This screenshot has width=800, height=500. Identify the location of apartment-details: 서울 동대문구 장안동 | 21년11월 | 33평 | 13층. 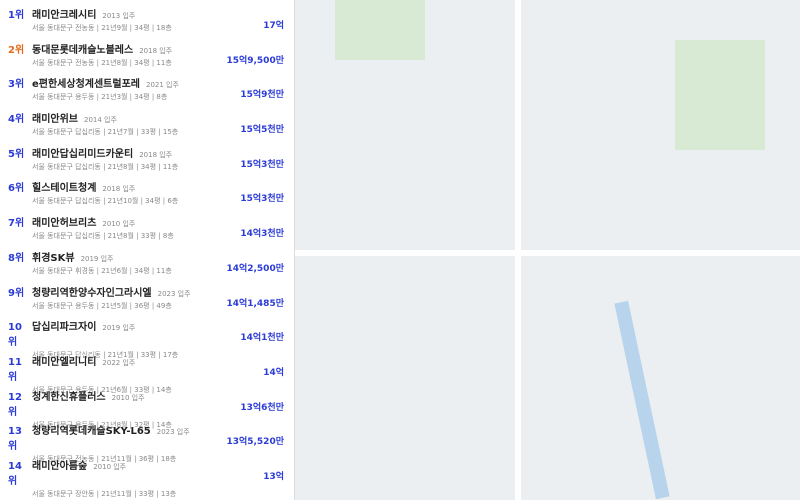
(104, 493).